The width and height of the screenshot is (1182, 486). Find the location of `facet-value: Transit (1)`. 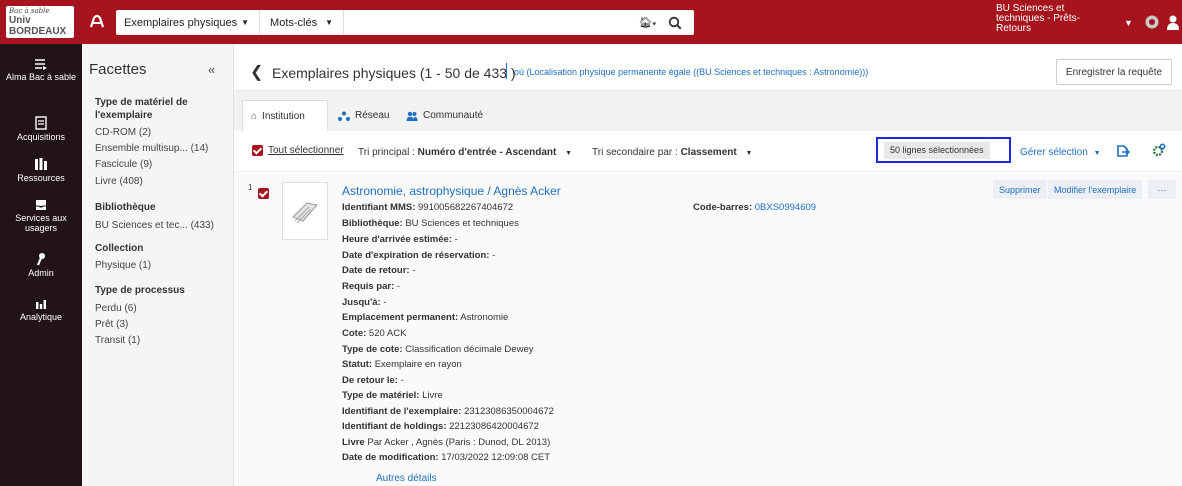

facet-value: Transit (1) is located at coordinates (162, 340).